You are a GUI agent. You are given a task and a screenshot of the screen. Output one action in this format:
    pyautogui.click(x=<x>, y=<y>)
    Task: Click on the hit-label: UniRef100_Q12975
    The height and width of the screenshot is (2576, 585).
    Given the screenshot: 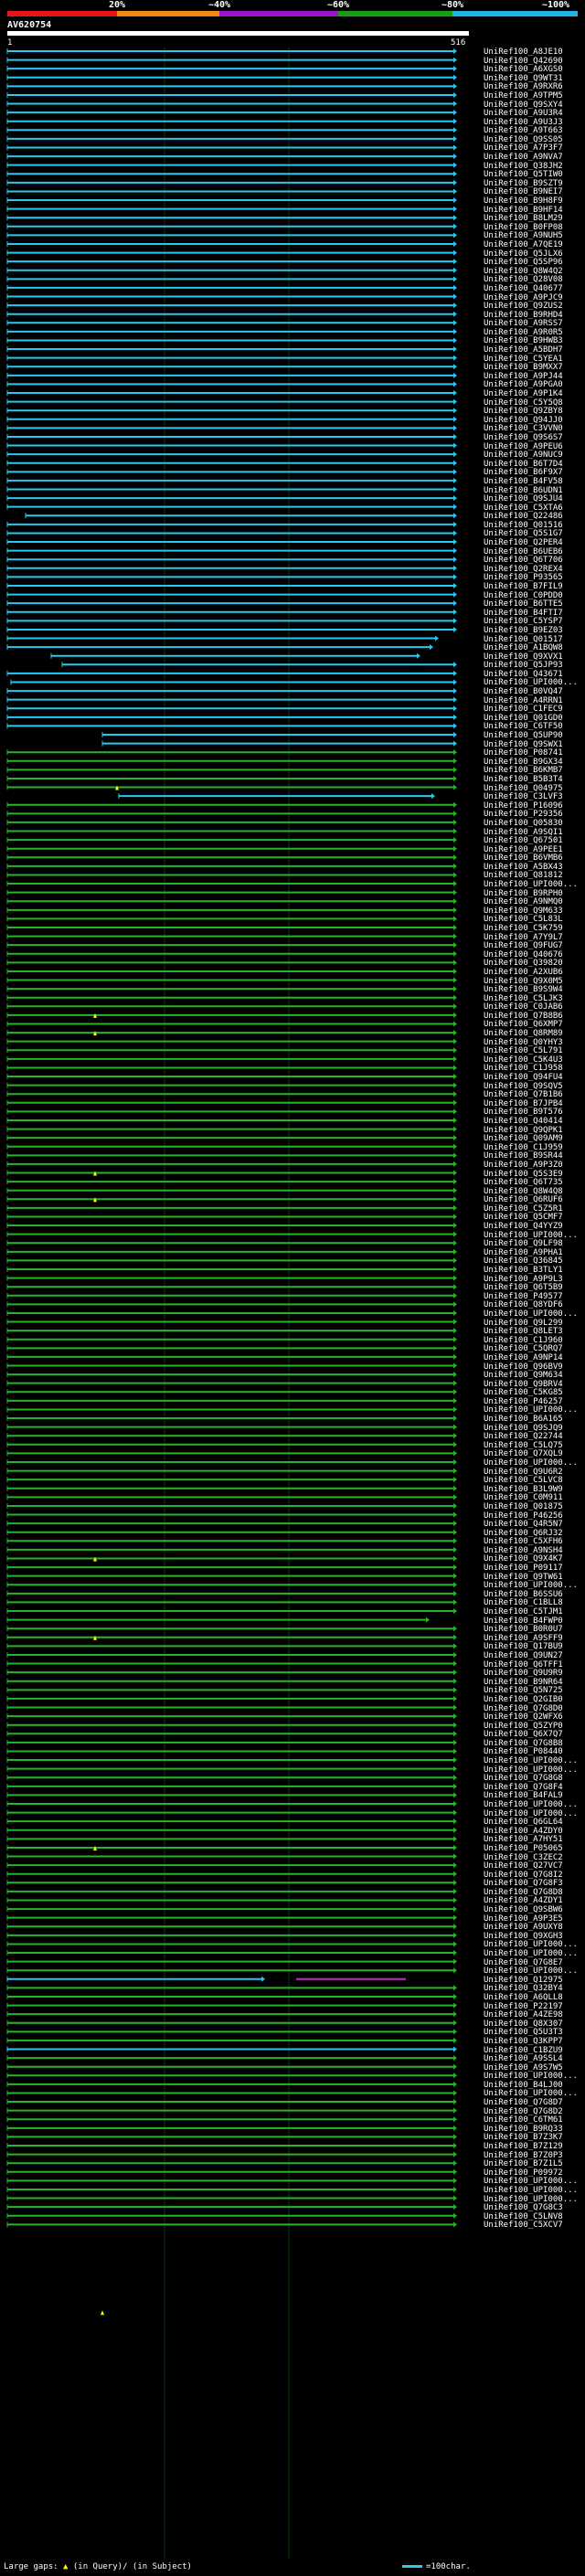 What is the action you would take?
    pyautogui.click(x=523, y=1980)
    